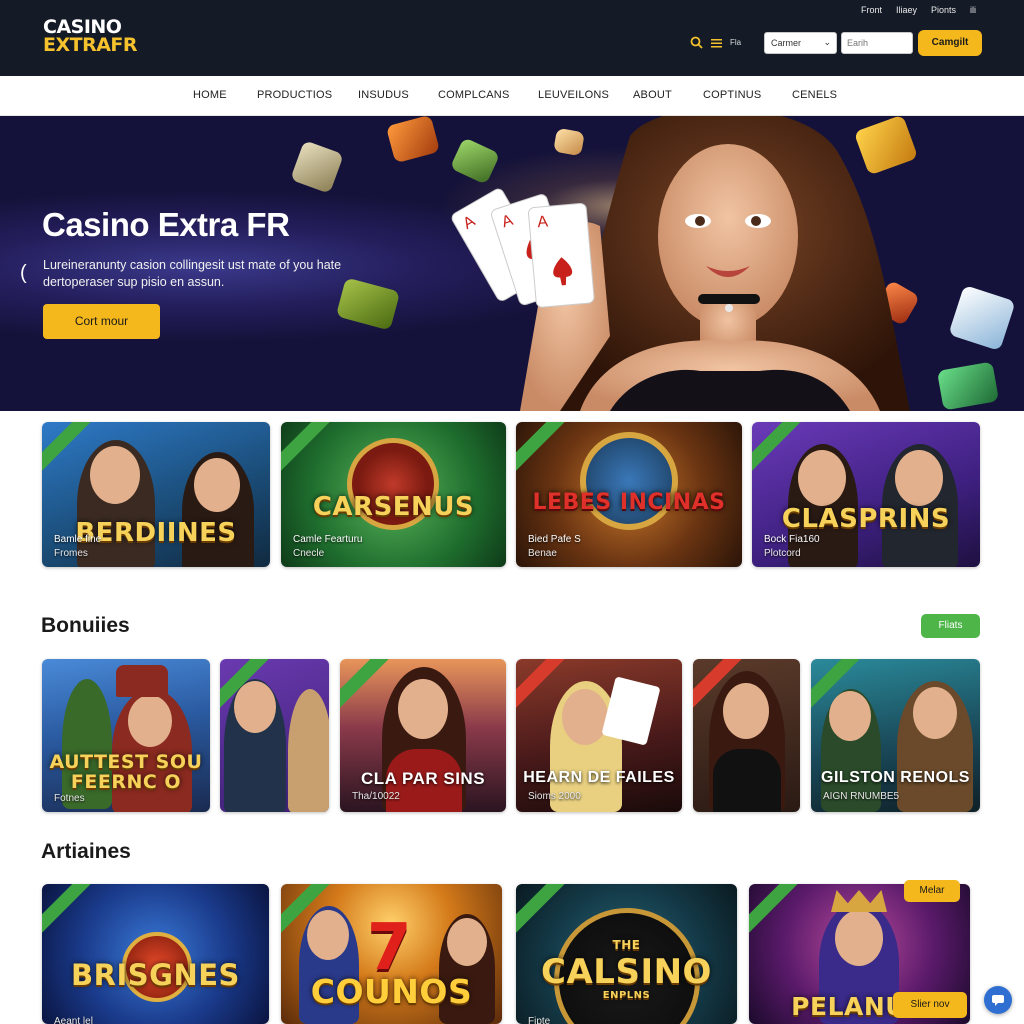 This screenshot has width=1024, height=1024. Describe the element at coordinates (294, 95) in the screenshot. I see `nav-item-productios: PRODUCTIOS` at that location.